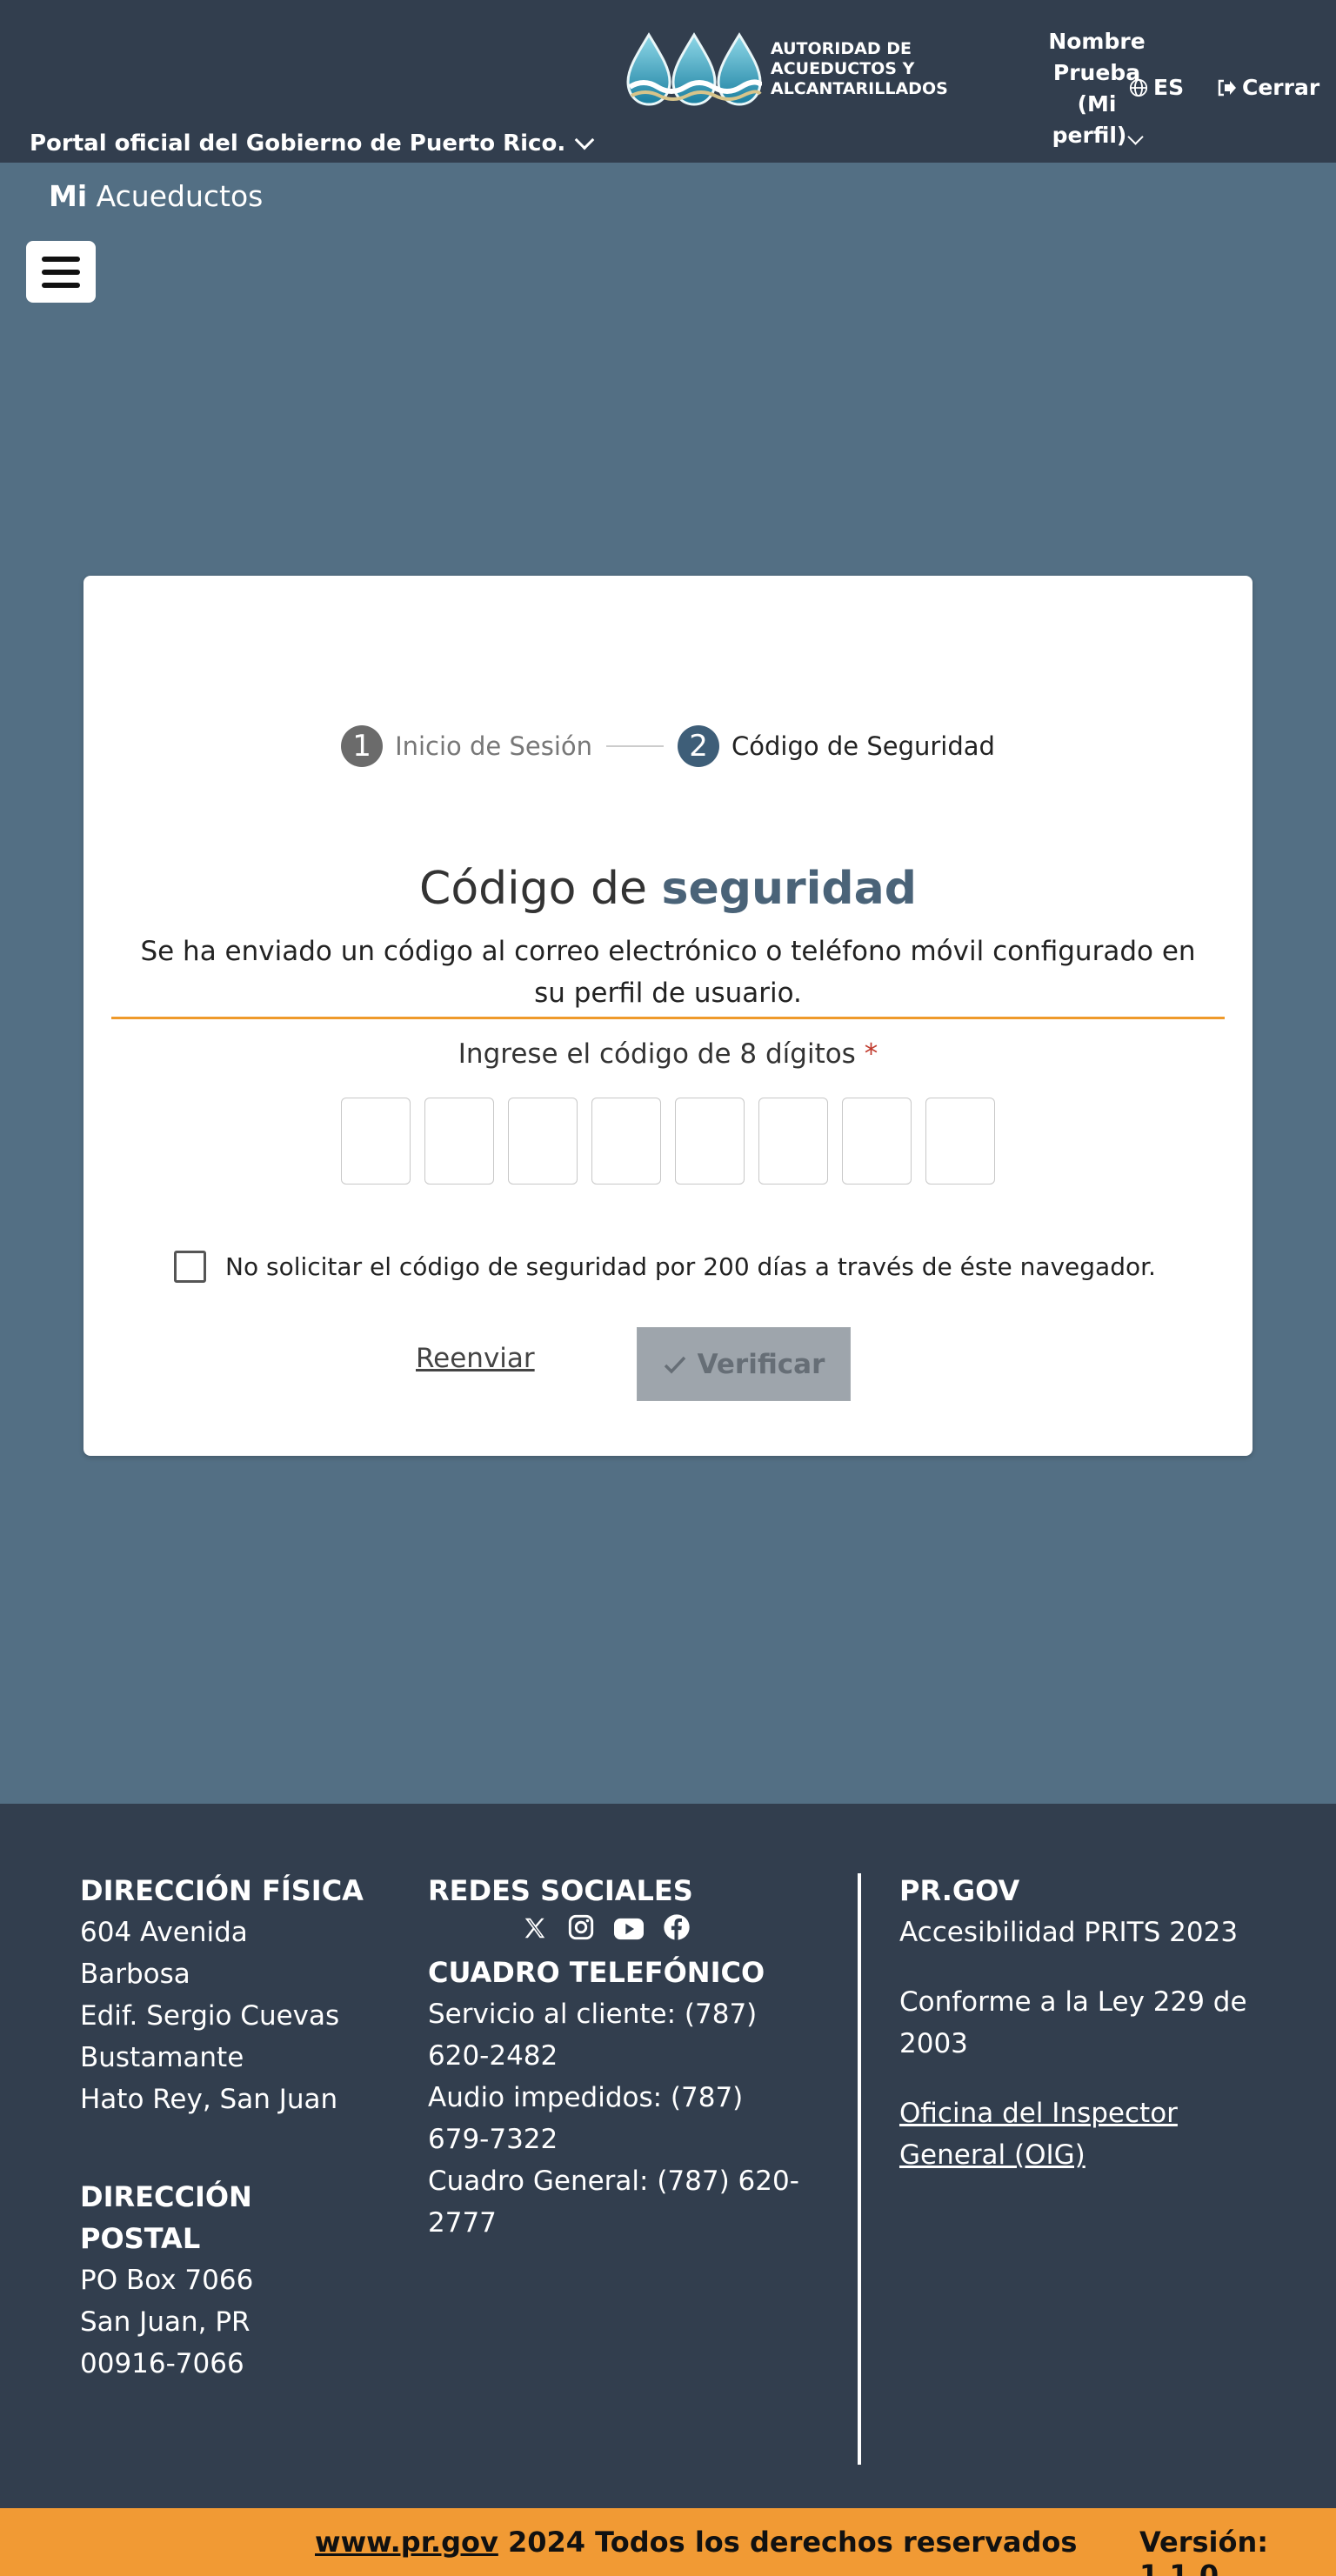 This screenshot has width=1336, height=2576. I want to click on physical-address-line: Barbosa, so click(135, 1975).